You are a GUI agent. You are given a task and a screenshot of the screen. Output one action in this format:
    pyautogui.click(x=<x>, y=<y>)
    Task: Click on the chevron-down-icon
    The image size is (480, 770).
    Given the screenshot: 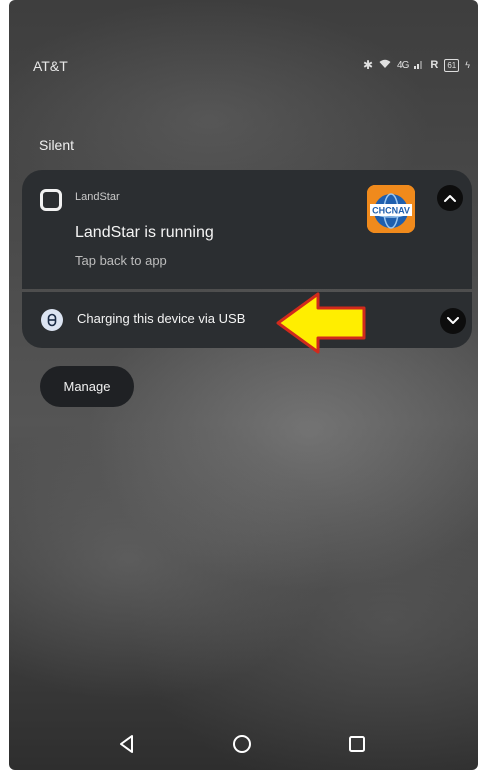 What is the action you would take?
    pyautogui.click(x=453, y=320)
    